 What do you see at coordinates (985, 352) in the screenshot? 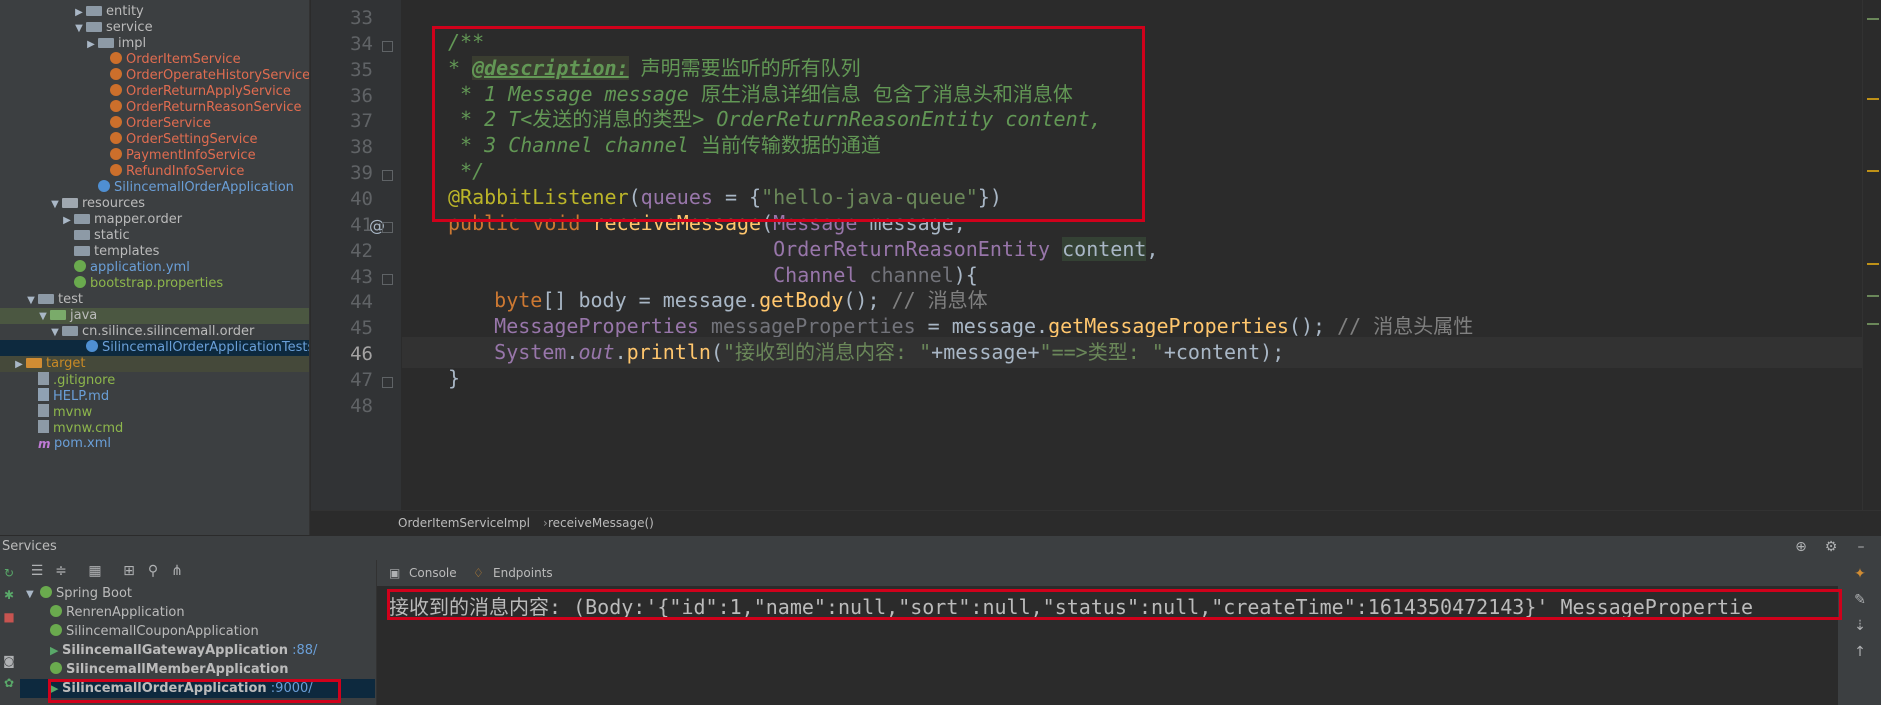
I see `code-token: +message+` at bounding box center [985, 352].